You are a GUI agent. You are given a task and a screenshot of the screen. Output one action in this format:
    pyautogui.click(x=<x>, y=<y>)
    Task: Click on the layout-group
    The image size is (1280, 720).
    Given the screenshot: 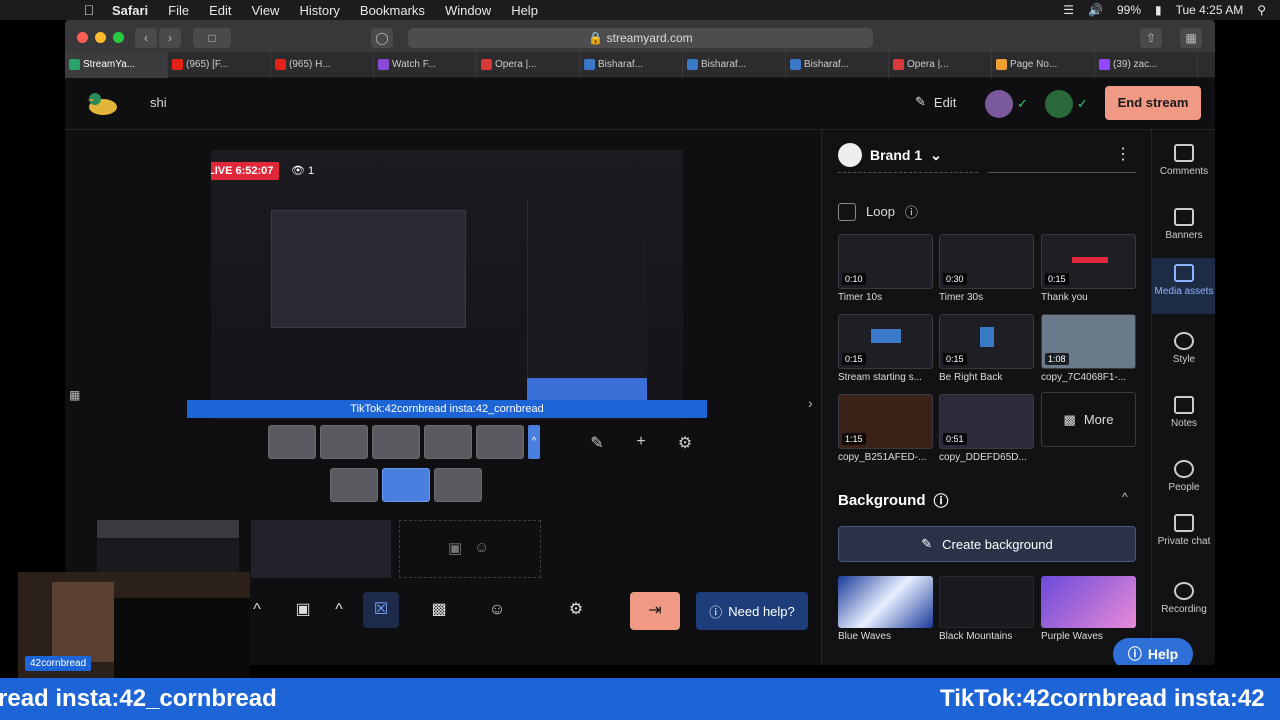 What is the action you would take?
    pyautogui.click(x=396, y=442)
    